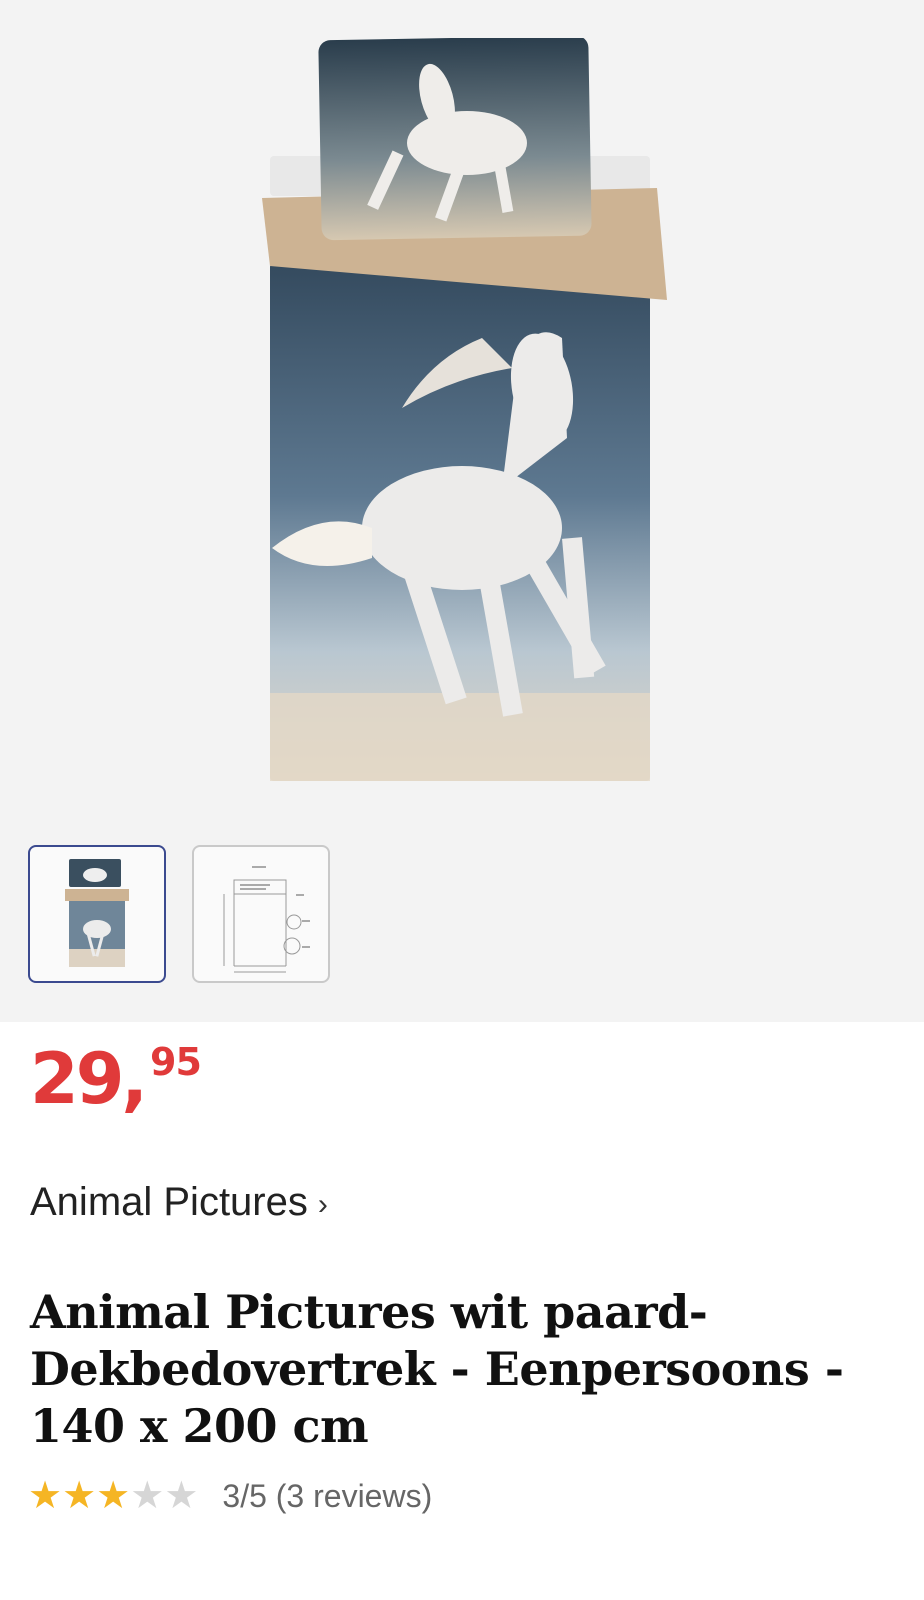 The width and height of the screenshot is (924, 1600). What do you see at coordinates (322, 1204) in the screenshot?
I see `chevron-right-icon: ›` at bounding box center [322, 1204].